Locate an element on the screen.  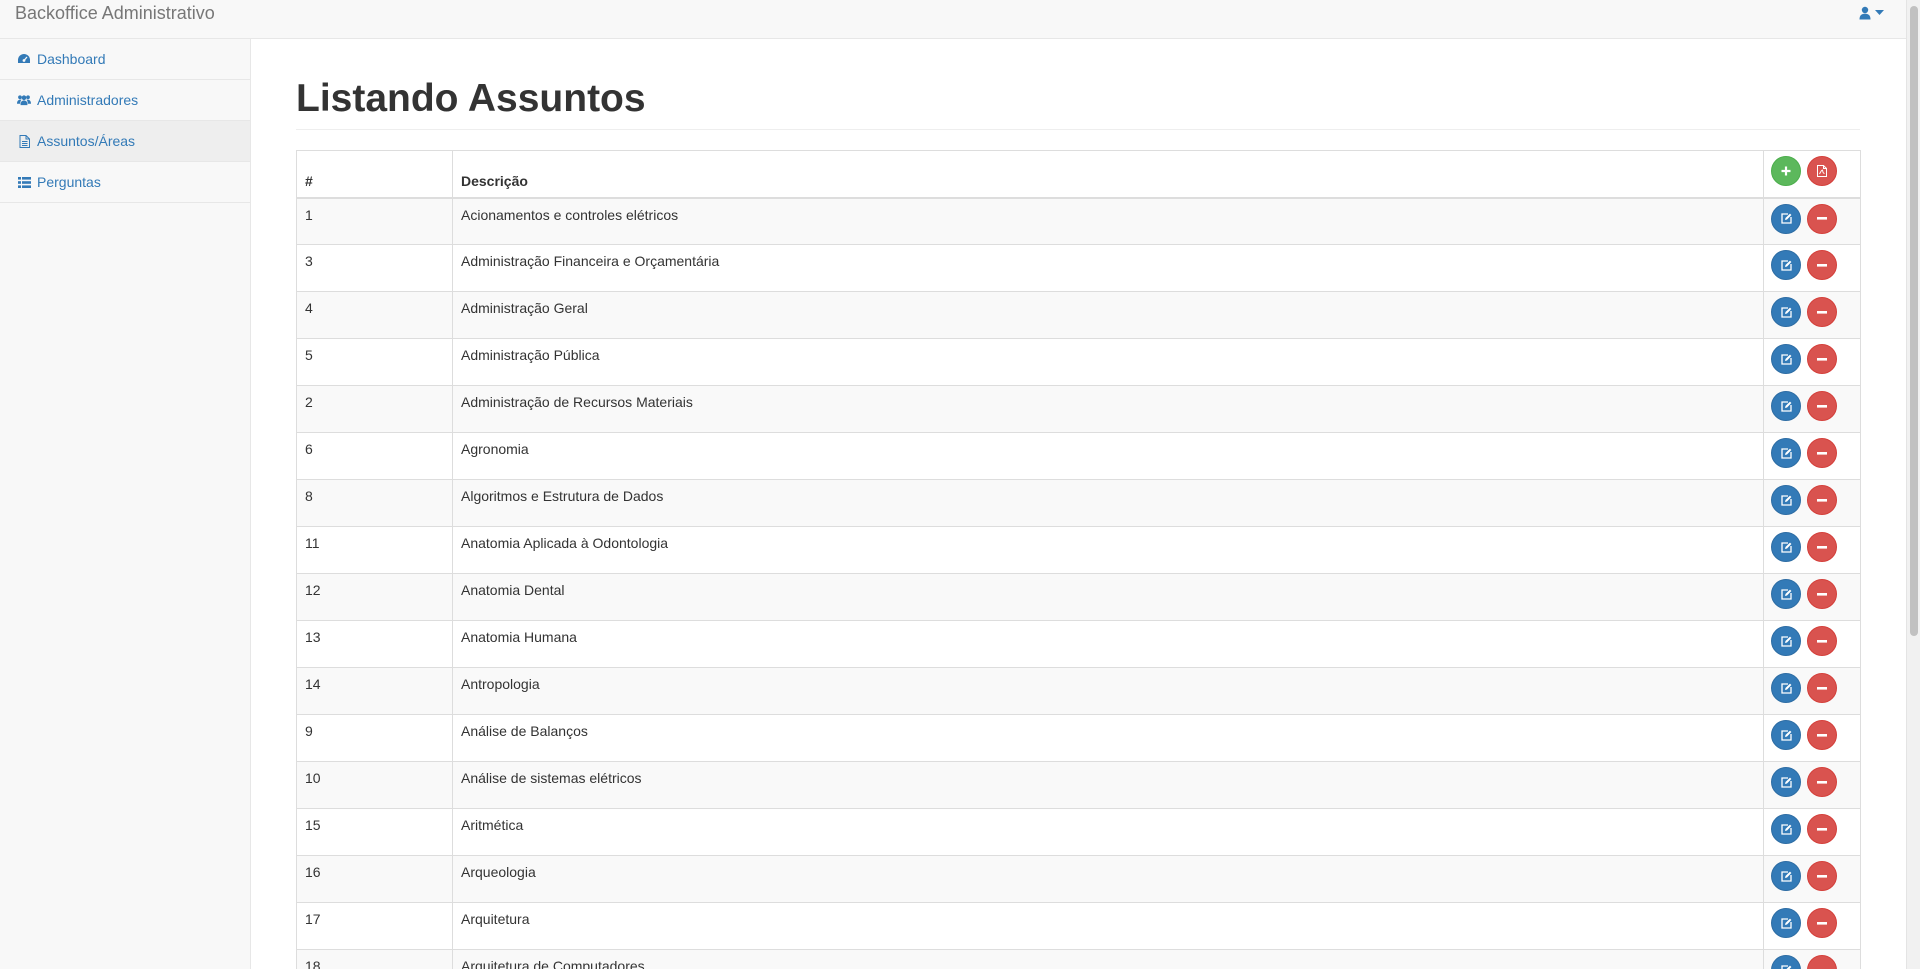
row-id: 15 is located at coordinates (374, 832).